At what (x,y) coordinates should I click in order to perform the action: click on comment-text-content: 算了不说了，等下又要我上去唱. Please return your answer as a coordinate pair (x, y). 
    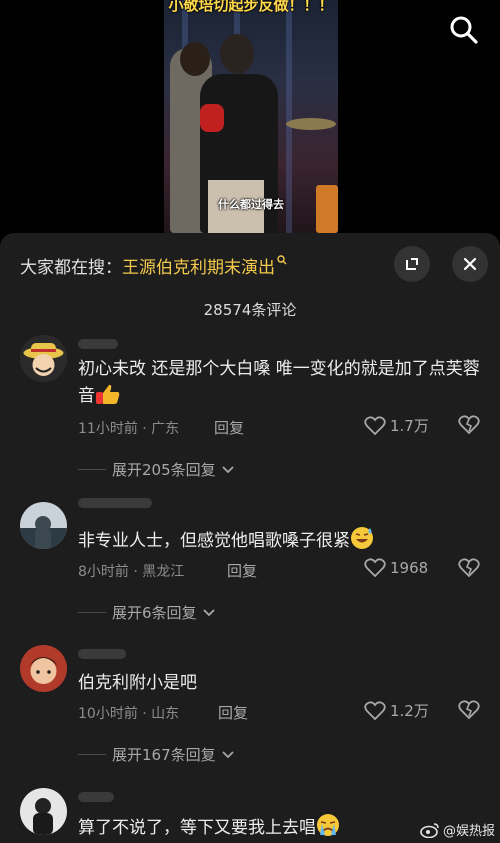
    Looking at the image, I should click on (197, 828).